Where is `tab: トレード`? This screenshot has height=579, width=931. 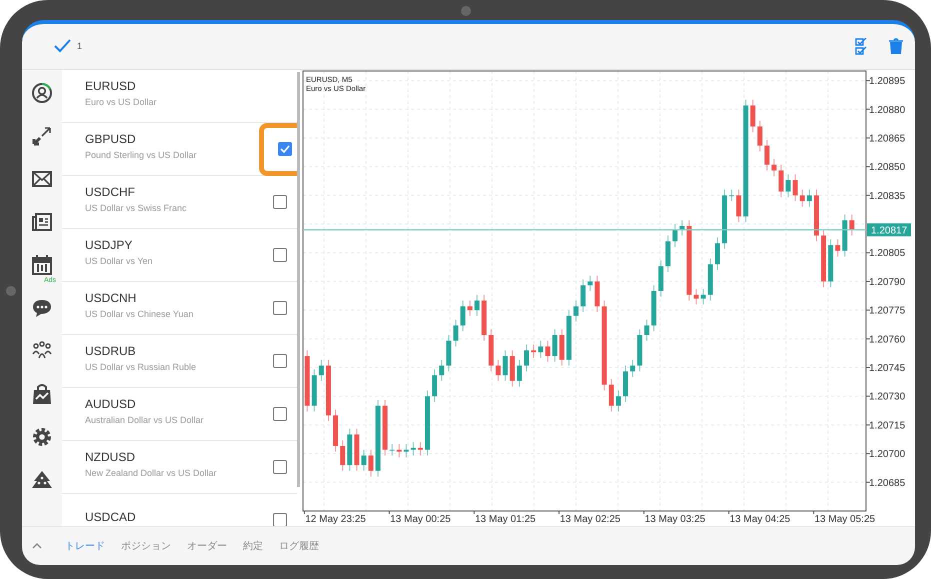
tab: トレード is located at coordinates (85, 545).